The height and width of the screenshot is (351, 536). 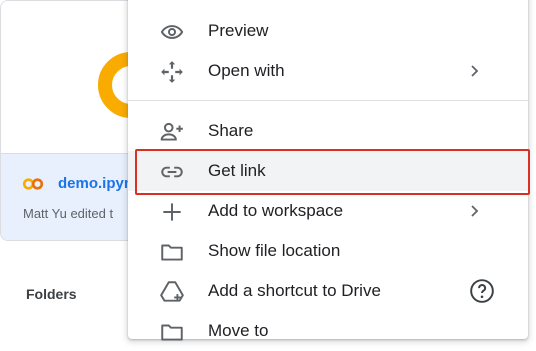 What do you see at coordinates (33, 184) in the screenshot?
I see `colab-file-icon` at bounding box center [33, 184].